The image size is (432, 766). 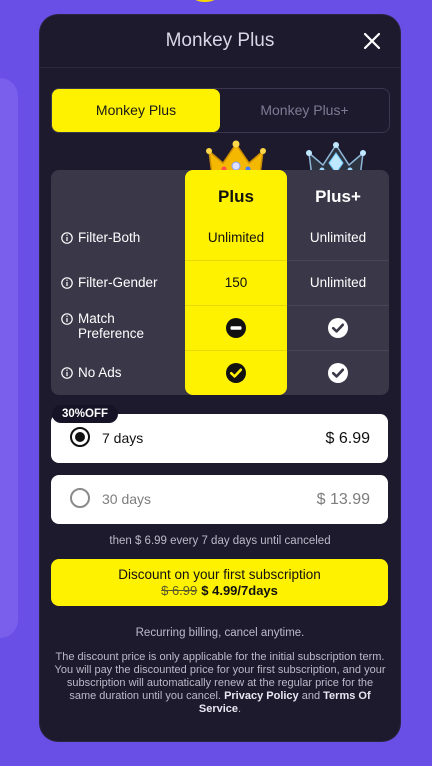 What do you see at coordinates (347, 438) in the screenshot?
I see `plan-price: $ 6.99` at bounding box center [347, 438].